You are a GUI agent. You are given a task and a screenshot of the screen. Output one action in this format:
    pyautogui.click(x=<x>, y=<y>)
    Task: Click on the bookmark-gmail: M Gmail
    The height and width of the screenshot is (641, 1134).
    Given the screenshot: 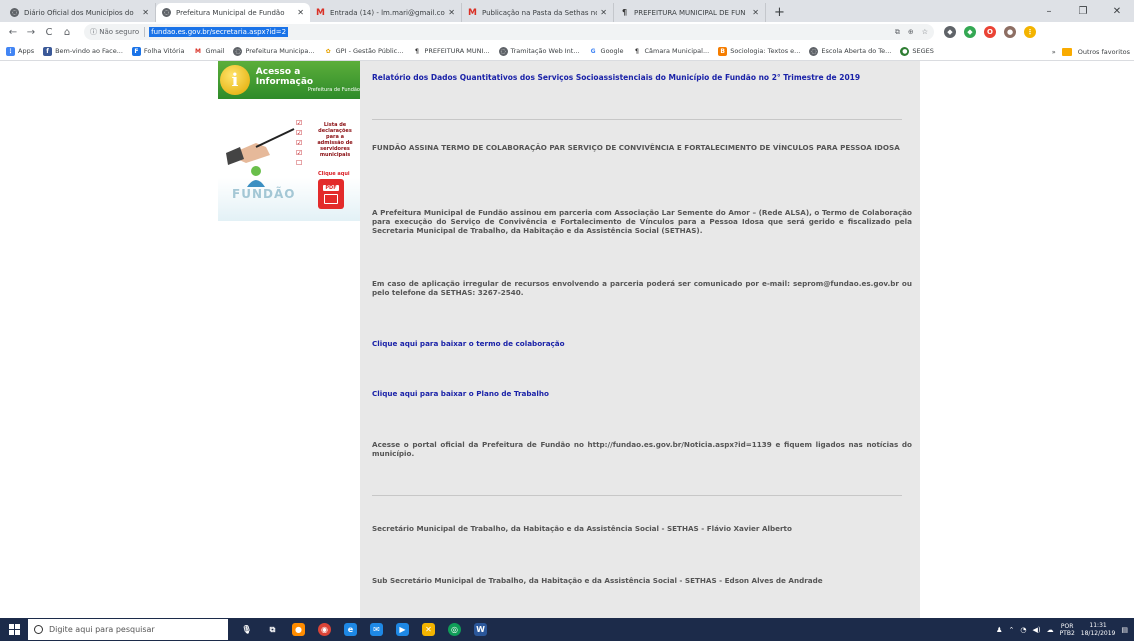 What is the action you would take?
    pyautogui.click(x=208, y=51)
    